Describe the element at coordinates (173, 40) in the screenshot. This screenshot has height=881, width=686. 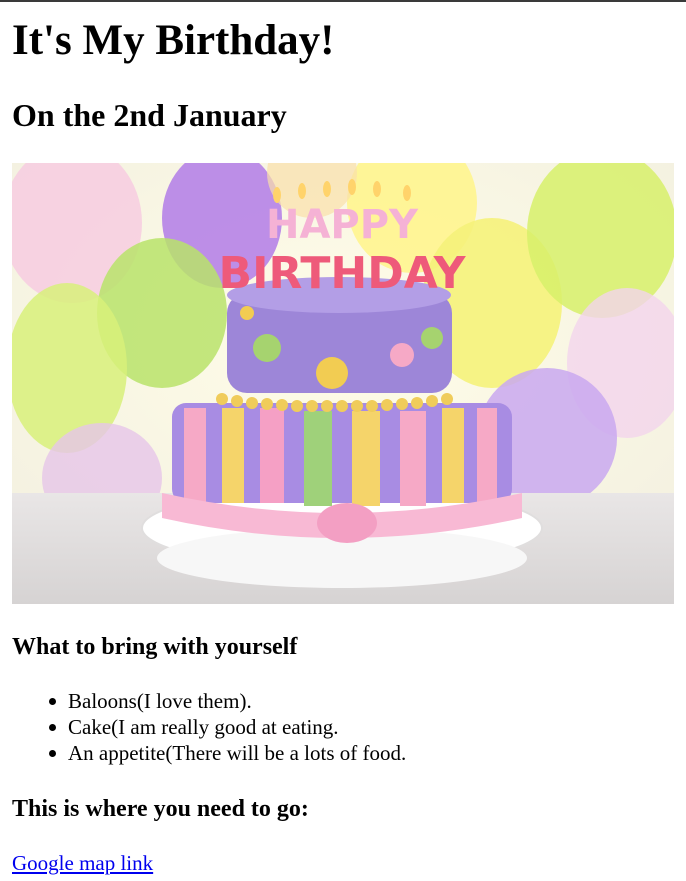
I see `page-title: It's My Birthday!` at that location.